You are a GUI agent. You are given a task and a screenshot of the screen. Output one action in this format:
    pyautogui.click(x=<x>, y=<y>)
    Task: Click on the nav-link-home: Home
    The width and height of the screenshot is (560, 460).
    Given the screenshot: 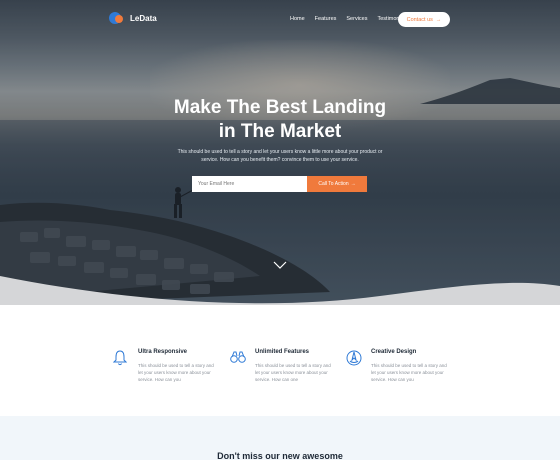 What is the action you would take?
    pyautogui.click(x=297, y=19)
    